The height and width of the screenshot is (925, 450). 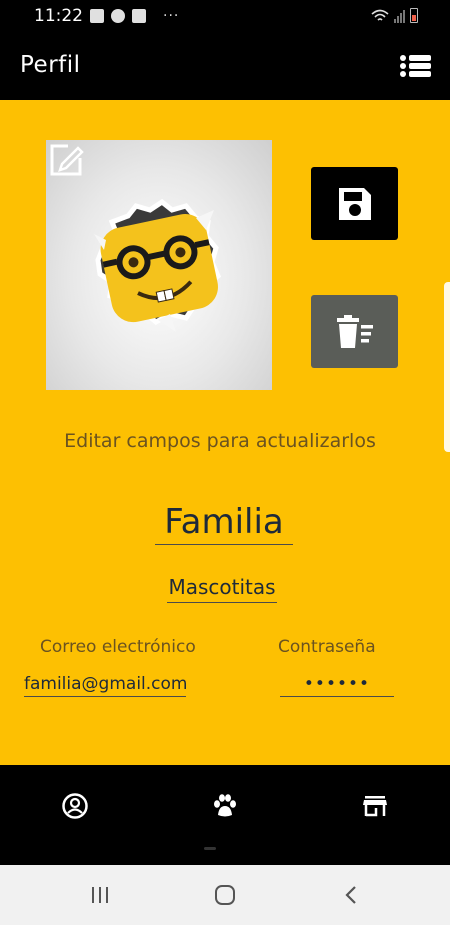 I want to click on edit-hint: Editar campos para actualizarlos, so click(x=220, y=441).